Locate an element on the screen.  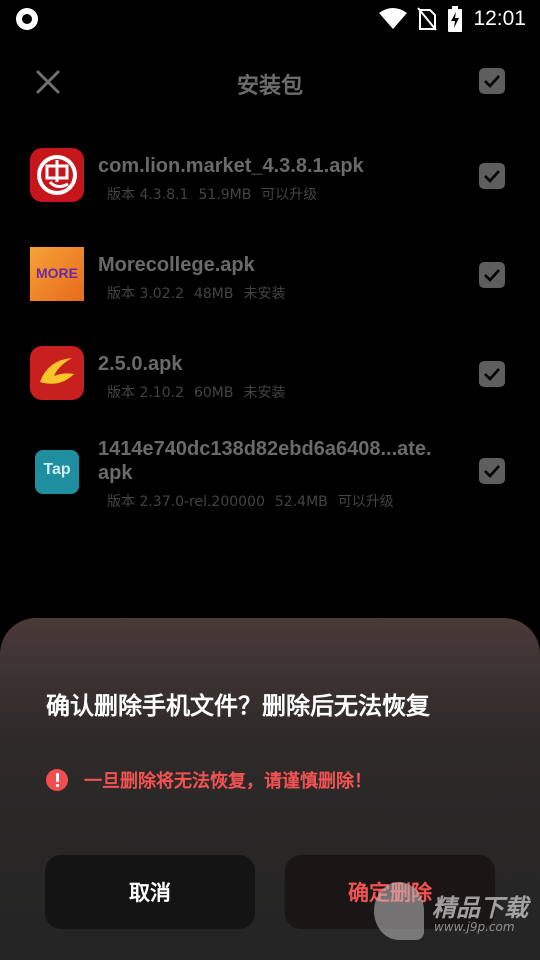
more-icon-label: MORE is located at coordinates (57, 273).